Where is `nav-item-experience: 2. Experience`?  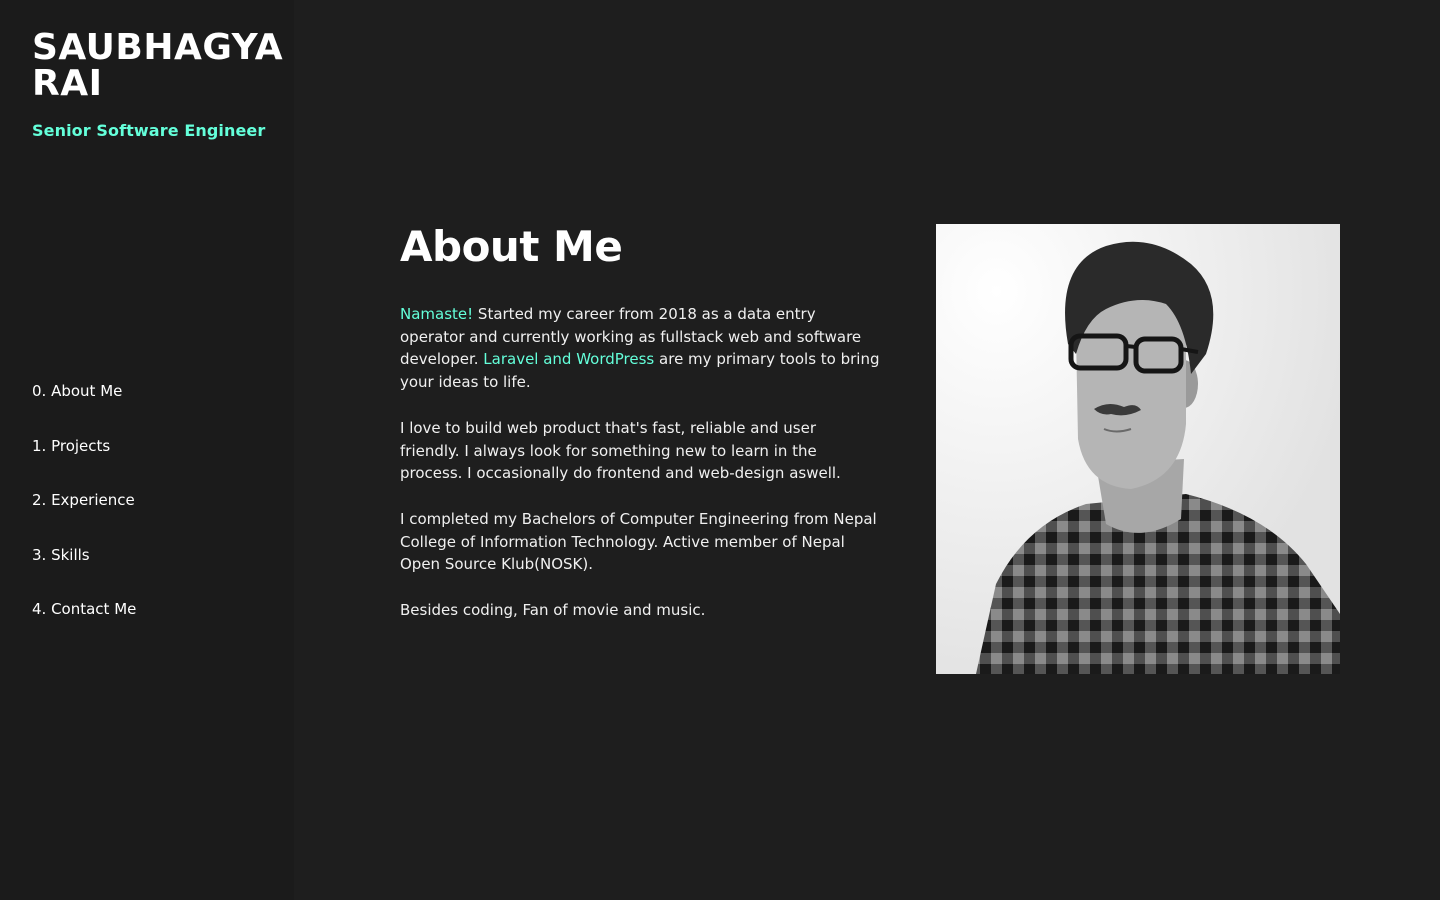
nav-item-experience: 2. Experience is located at coordinates (84, 516).